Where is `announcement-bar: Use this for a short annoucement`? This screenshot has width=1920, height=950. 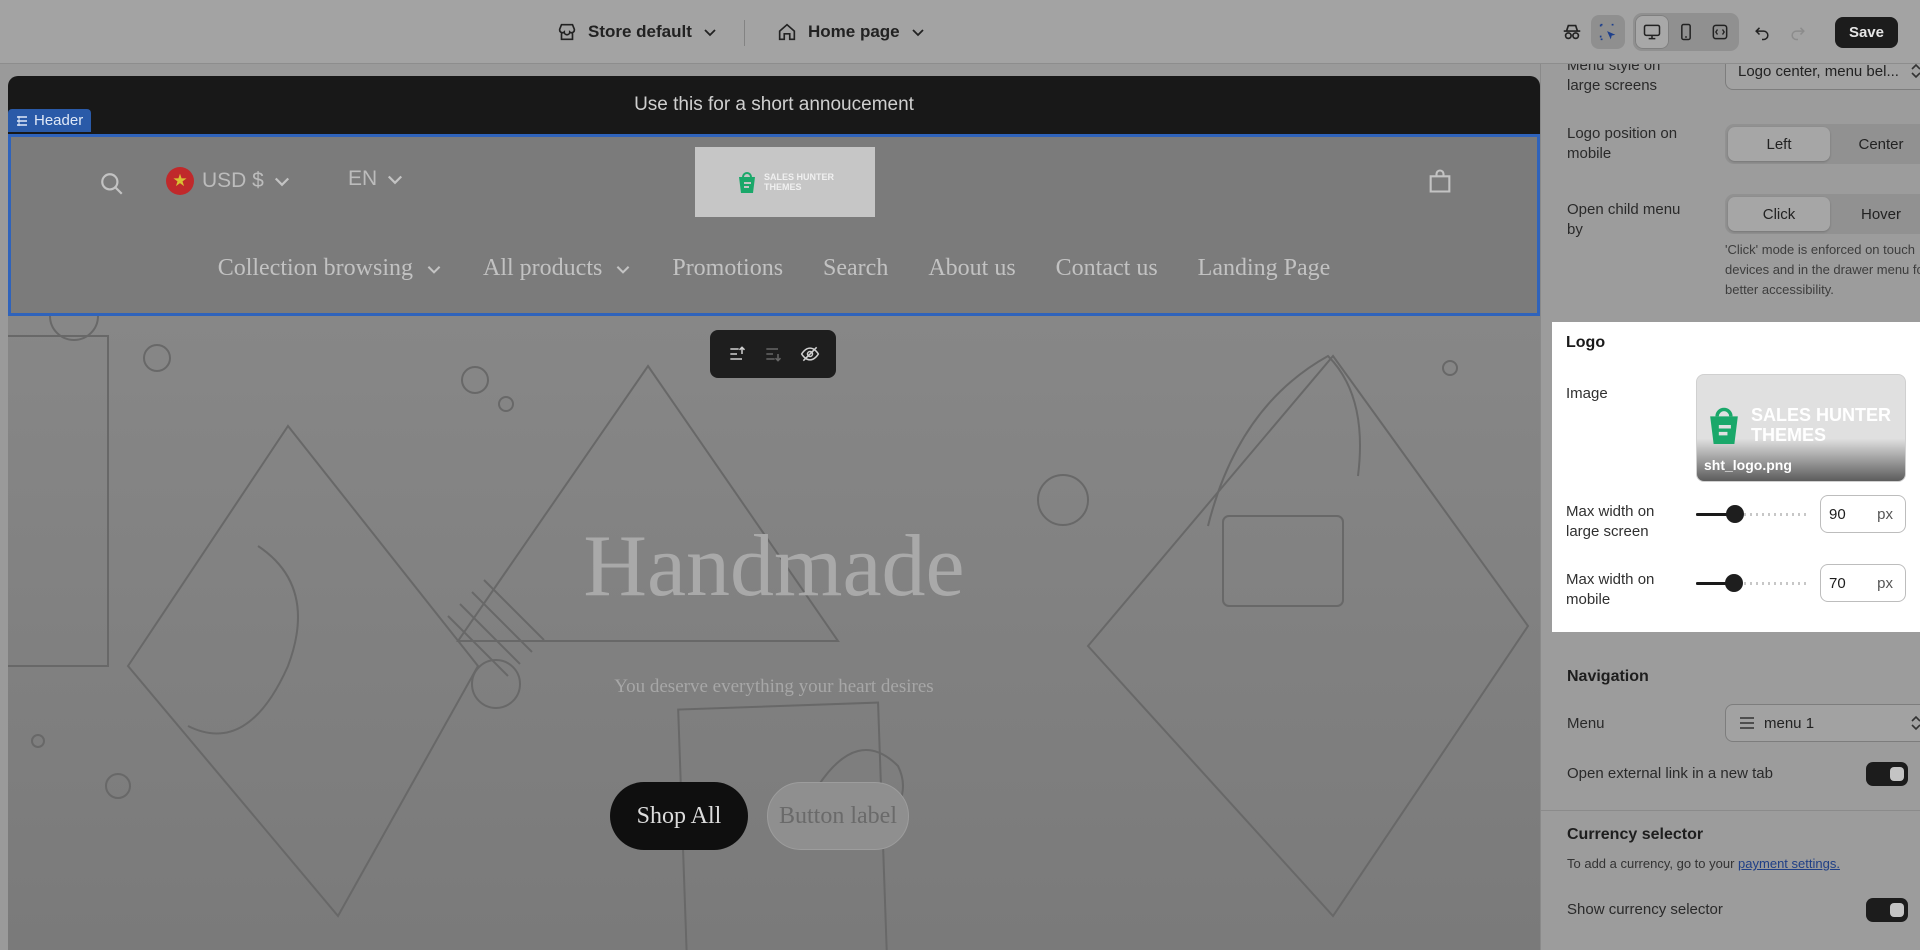
announcement-bar: Use this for a short annoucement is located at coordinates (774, 105).